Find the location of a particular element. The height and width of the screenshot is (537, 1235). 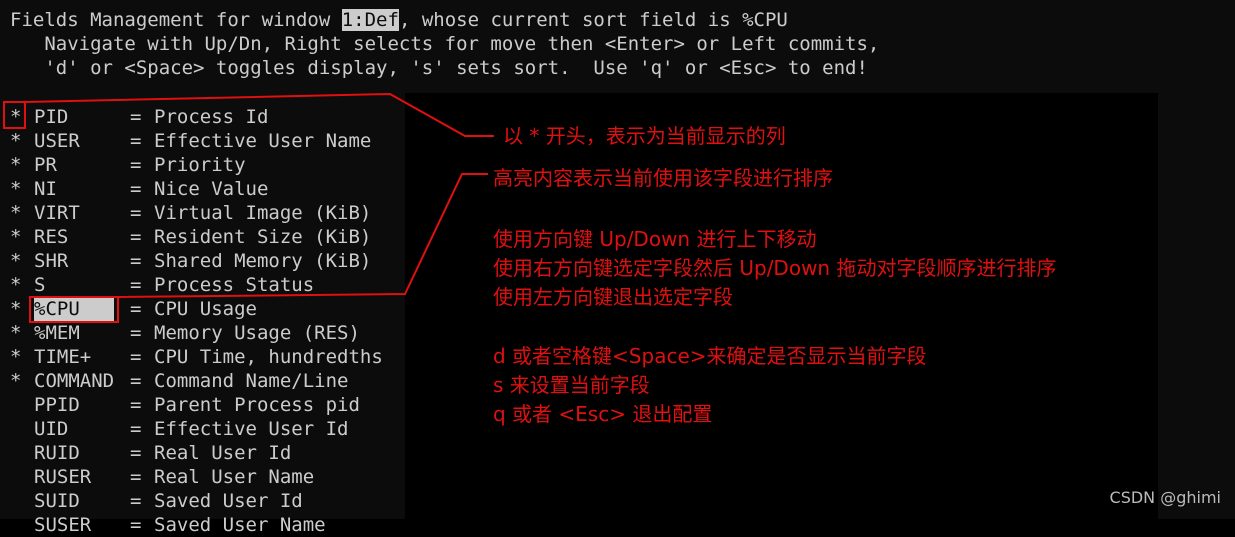

field-code: RUSER is located at coordinates (63, 477).